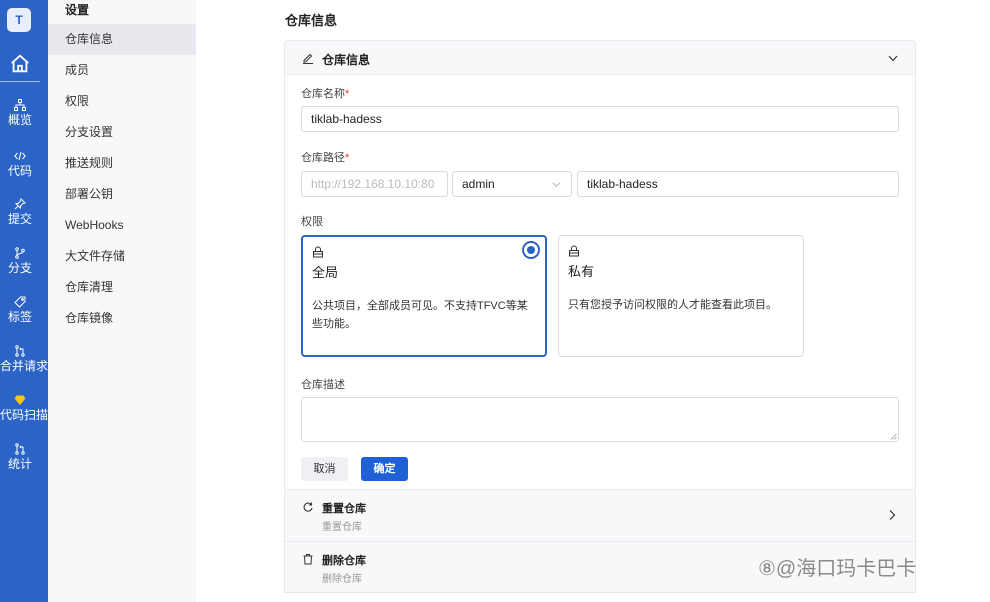 The width and height of the screenshot is (990, 602). What do you see at coordinates (424, 296) in the screenshot?
I see `permission-option-public: 全局 公共项目，全部成员可见。不支持TFVC等某 些功能。` at bounding box center [424, 296].